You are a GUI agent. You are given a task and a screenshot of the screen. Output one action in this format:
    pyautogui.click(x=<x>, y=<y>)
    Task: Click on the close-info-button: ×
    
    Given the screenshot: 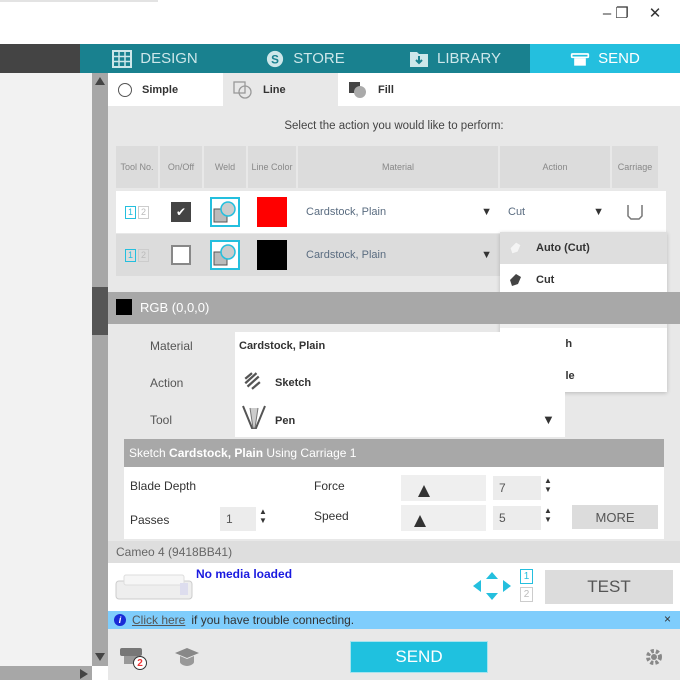 What is the action you would take?
    pyautogui.click(x=667, y=619)
    